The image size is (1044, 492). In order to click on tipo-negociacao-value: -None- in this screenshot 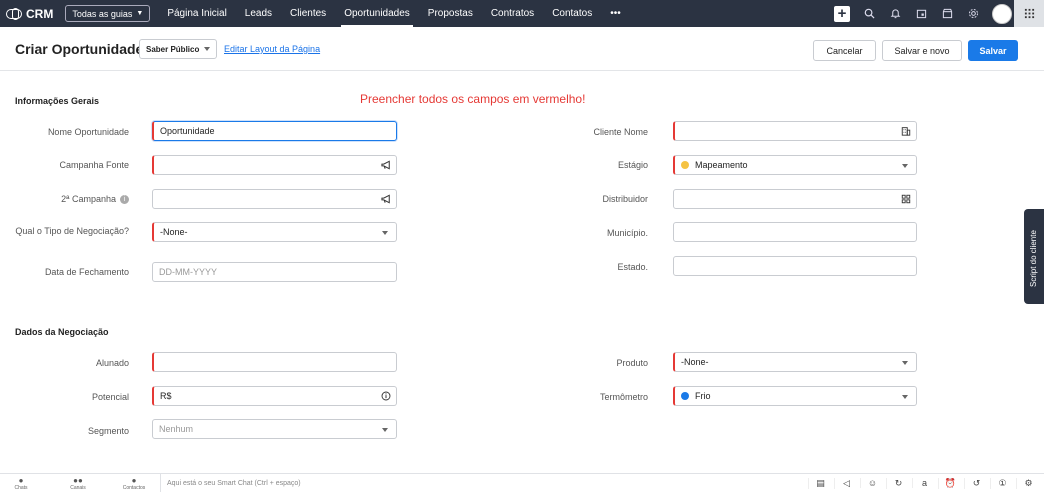, I will do `click(174, 232)`.